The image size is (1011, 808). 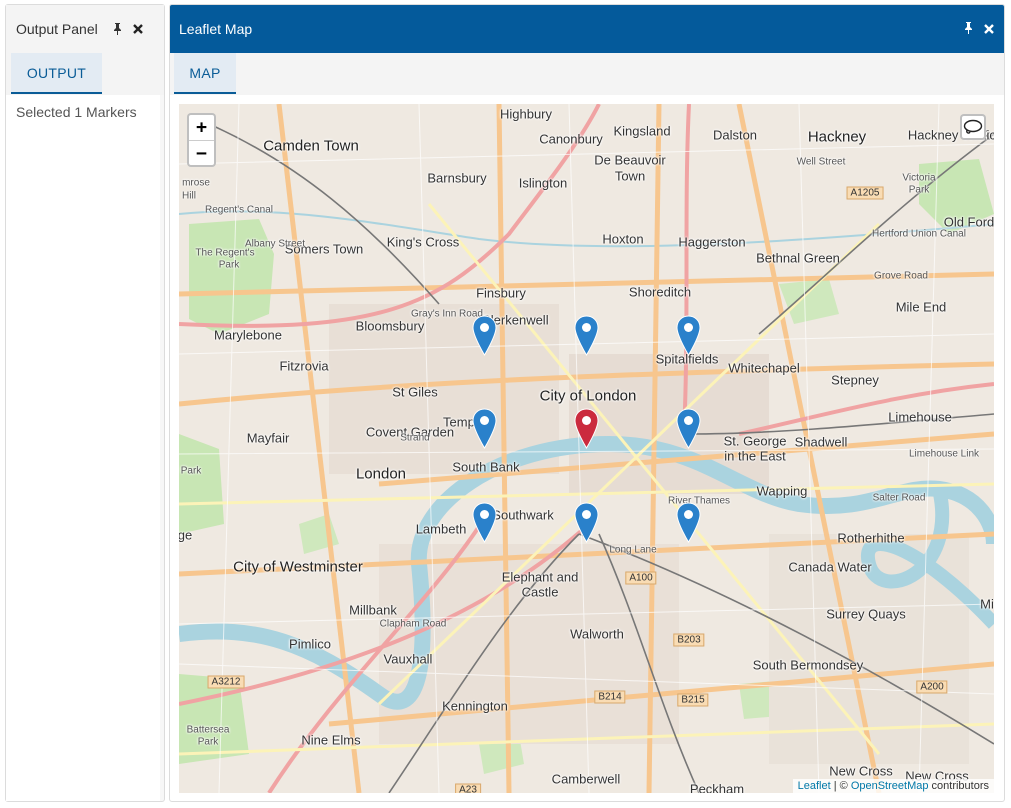 What do you see at coordinates (526, 114) in the screenshot?
I see `place-label: Highbury` at bounding box center [526, 114].